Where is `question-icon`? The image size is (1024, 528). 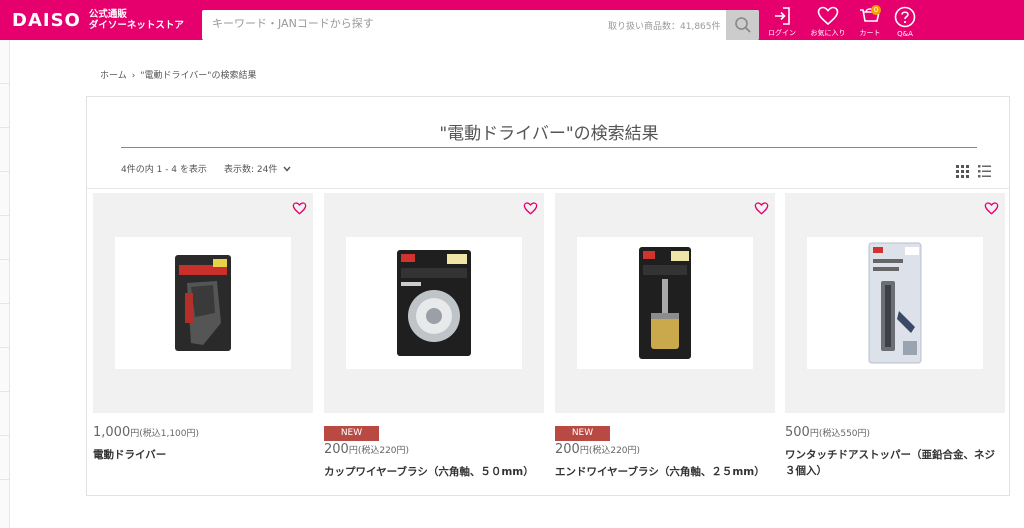 question-icon is located at coordinates (905, 17).